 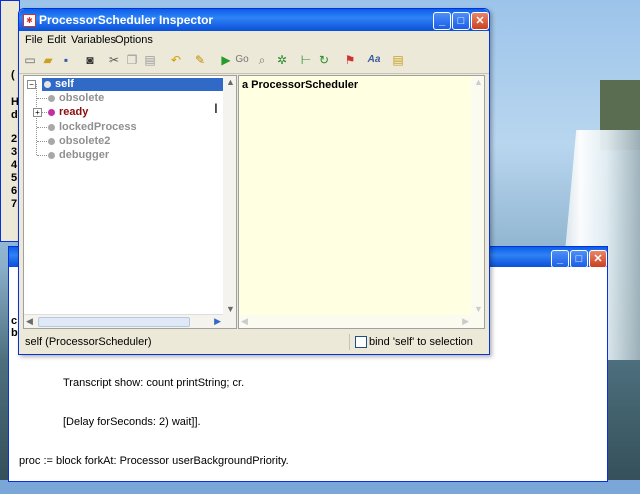 What do you see at coordinates (282, 60) in the screenshot?
I see `bug-icon: ✲` at bounding box center [282, 60].